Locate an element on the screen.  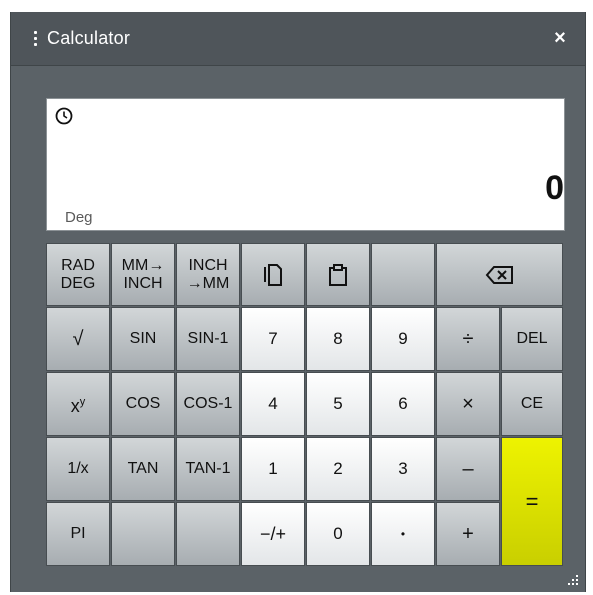
digit-5-button: 5 is located at coordinates (338, 404).